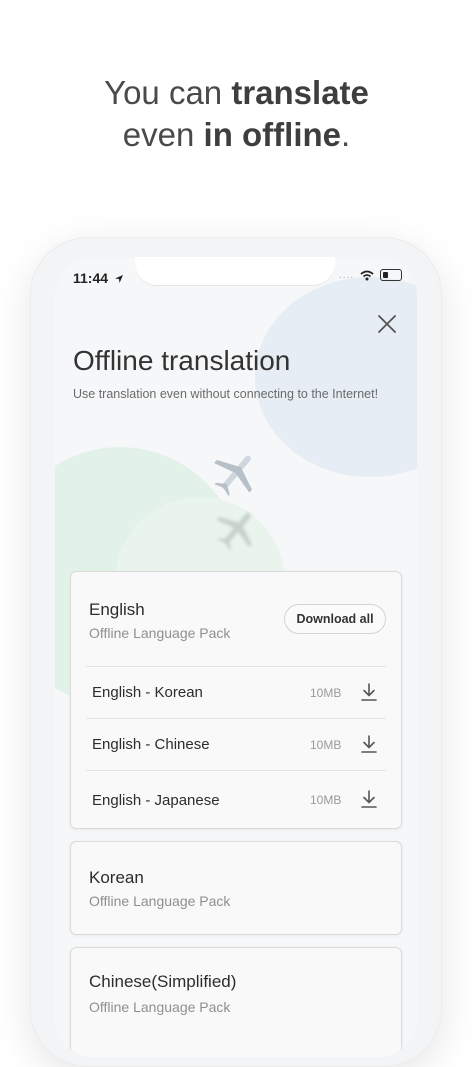 This screenshot has width=473, height=1067. What do you see at coordinates (236, 114) in the screenshot?
I see `marketing-headline: You can translate even in offline.` at bounding box center [236, 114].